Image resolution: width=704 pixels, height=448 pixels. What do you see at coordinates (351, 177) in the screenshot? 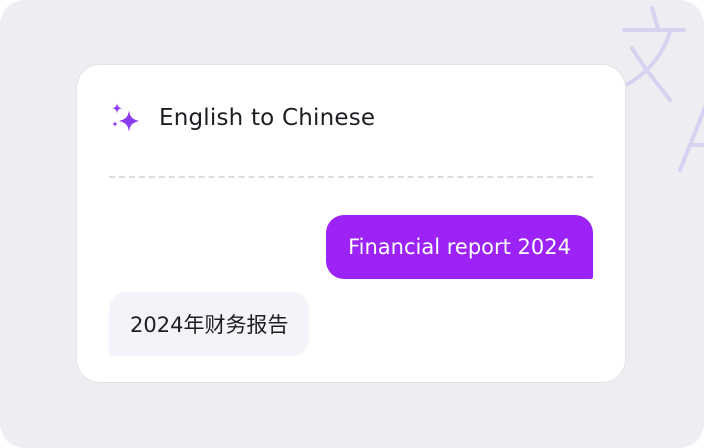
I see `dashed-divider` at bounding box center [351, 177].